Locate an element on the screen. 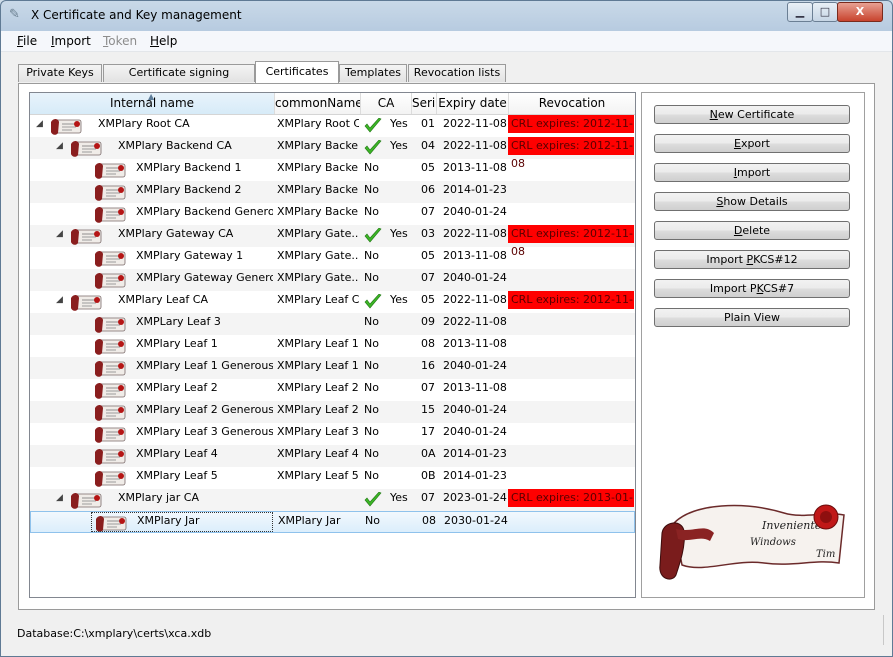 Image resolution: width=893 pixels, height=657 pixels. export-button: Export is located at coordinates (752, 143).